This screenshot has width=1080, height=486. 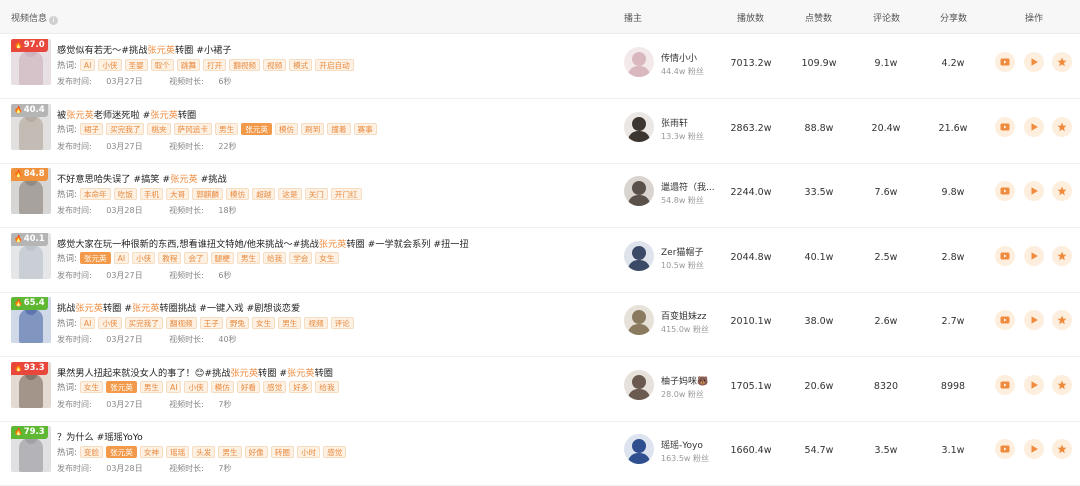 I want to click on header-shares: 分享数, so click(x=953, y=17).